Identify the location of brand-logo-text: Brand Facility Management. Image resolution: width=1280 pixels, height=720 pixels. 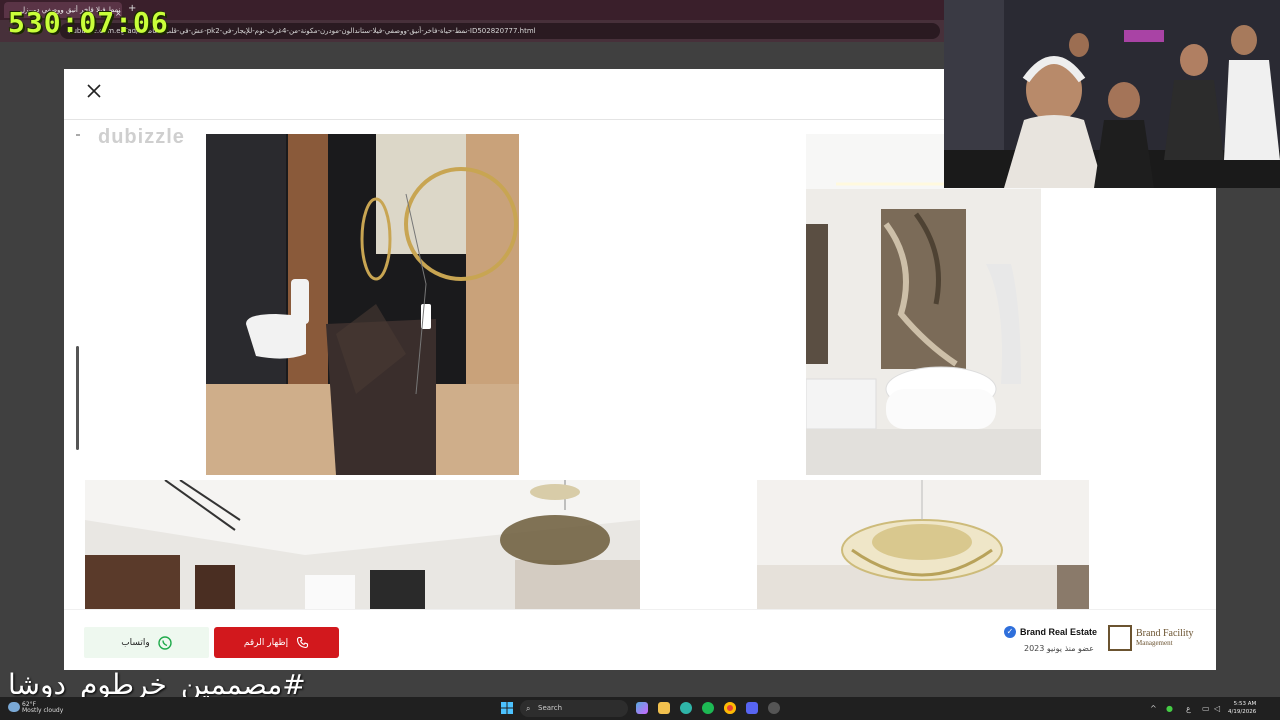
(1165, 637).